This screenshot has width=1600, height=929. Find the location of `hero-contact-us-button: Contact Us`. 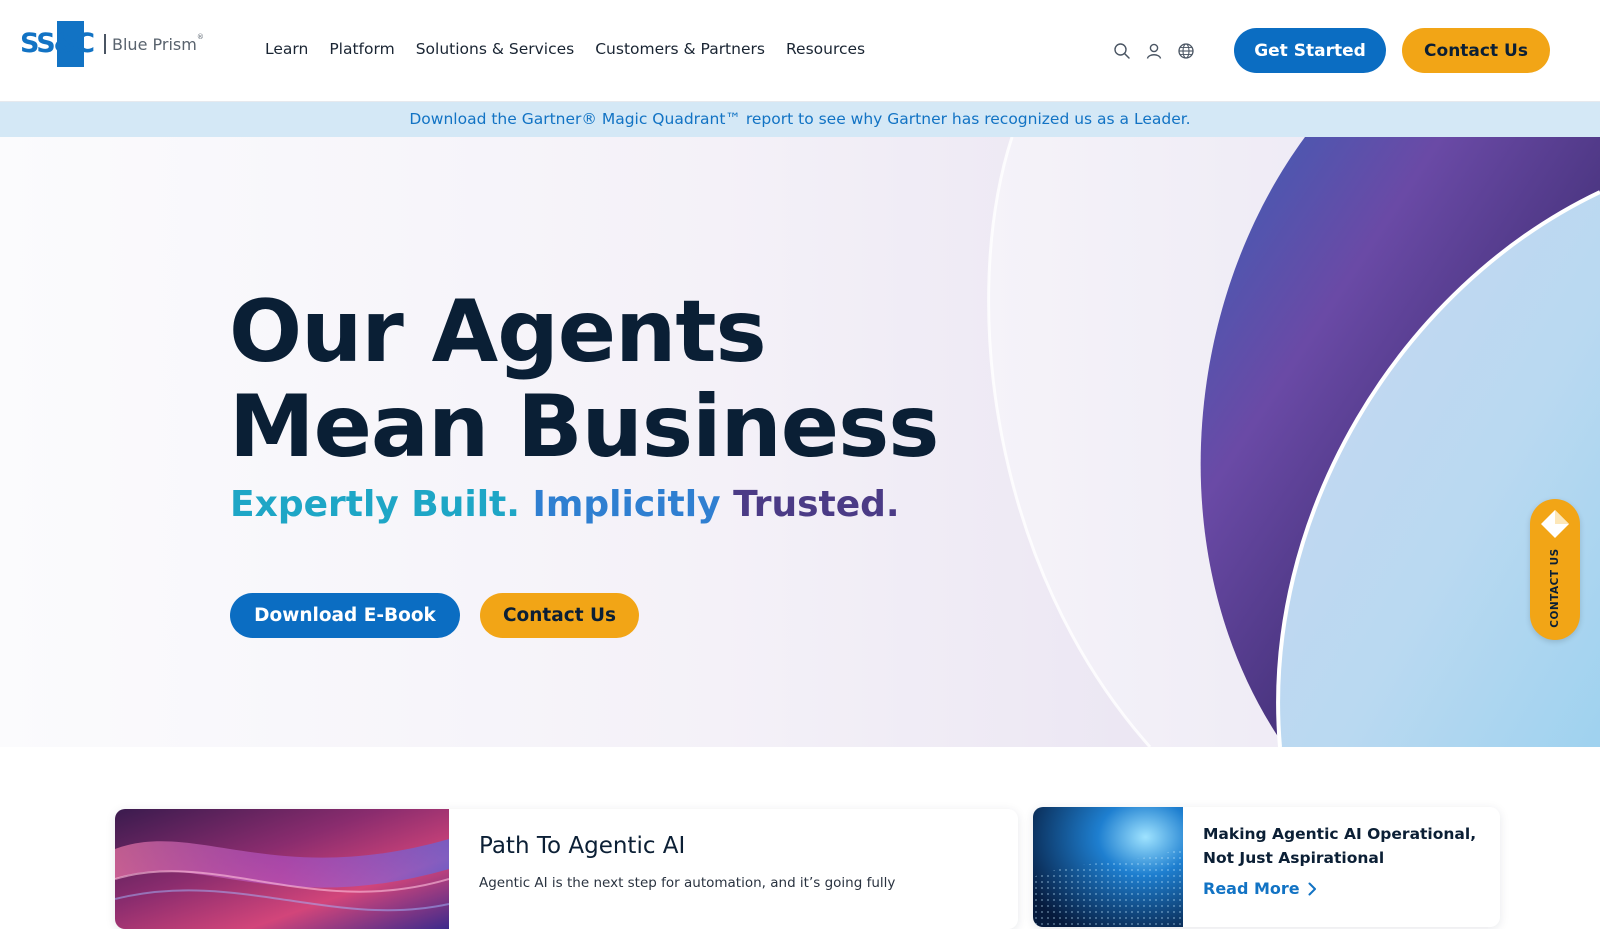

hero-contact-us-button: Contact Us is located at coordinates (559, 615).